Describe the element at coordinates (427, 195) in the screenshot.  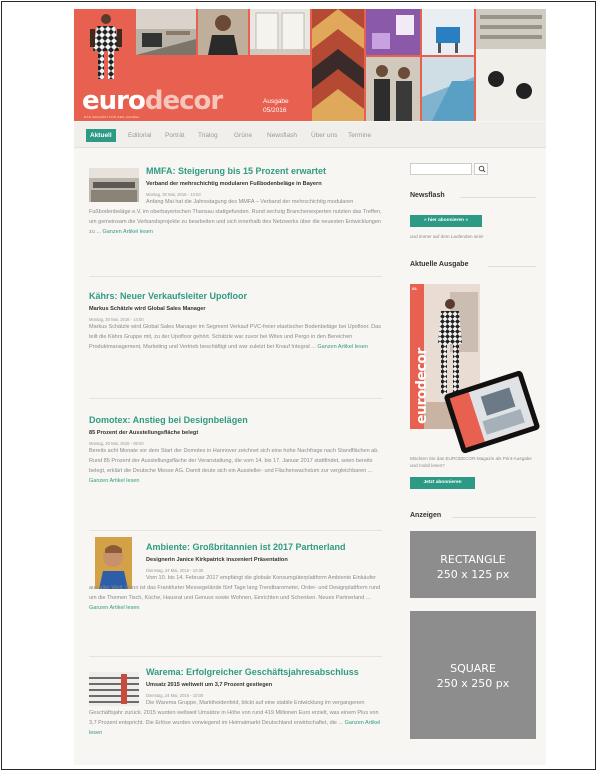
I see `newsflash-heading: Newsflash` at that location.